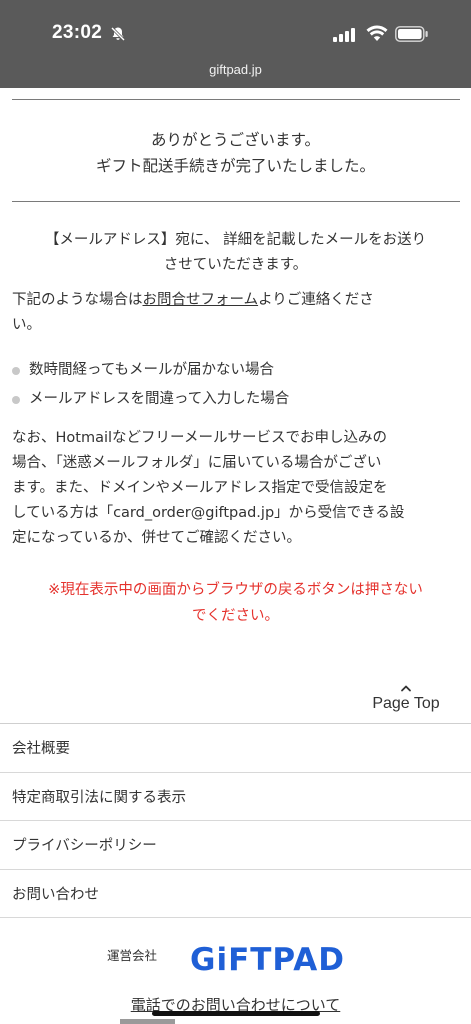 The width and height of the screenshot is (471, 1024). I want to click on bell-muted-icon, so click(118, 36).